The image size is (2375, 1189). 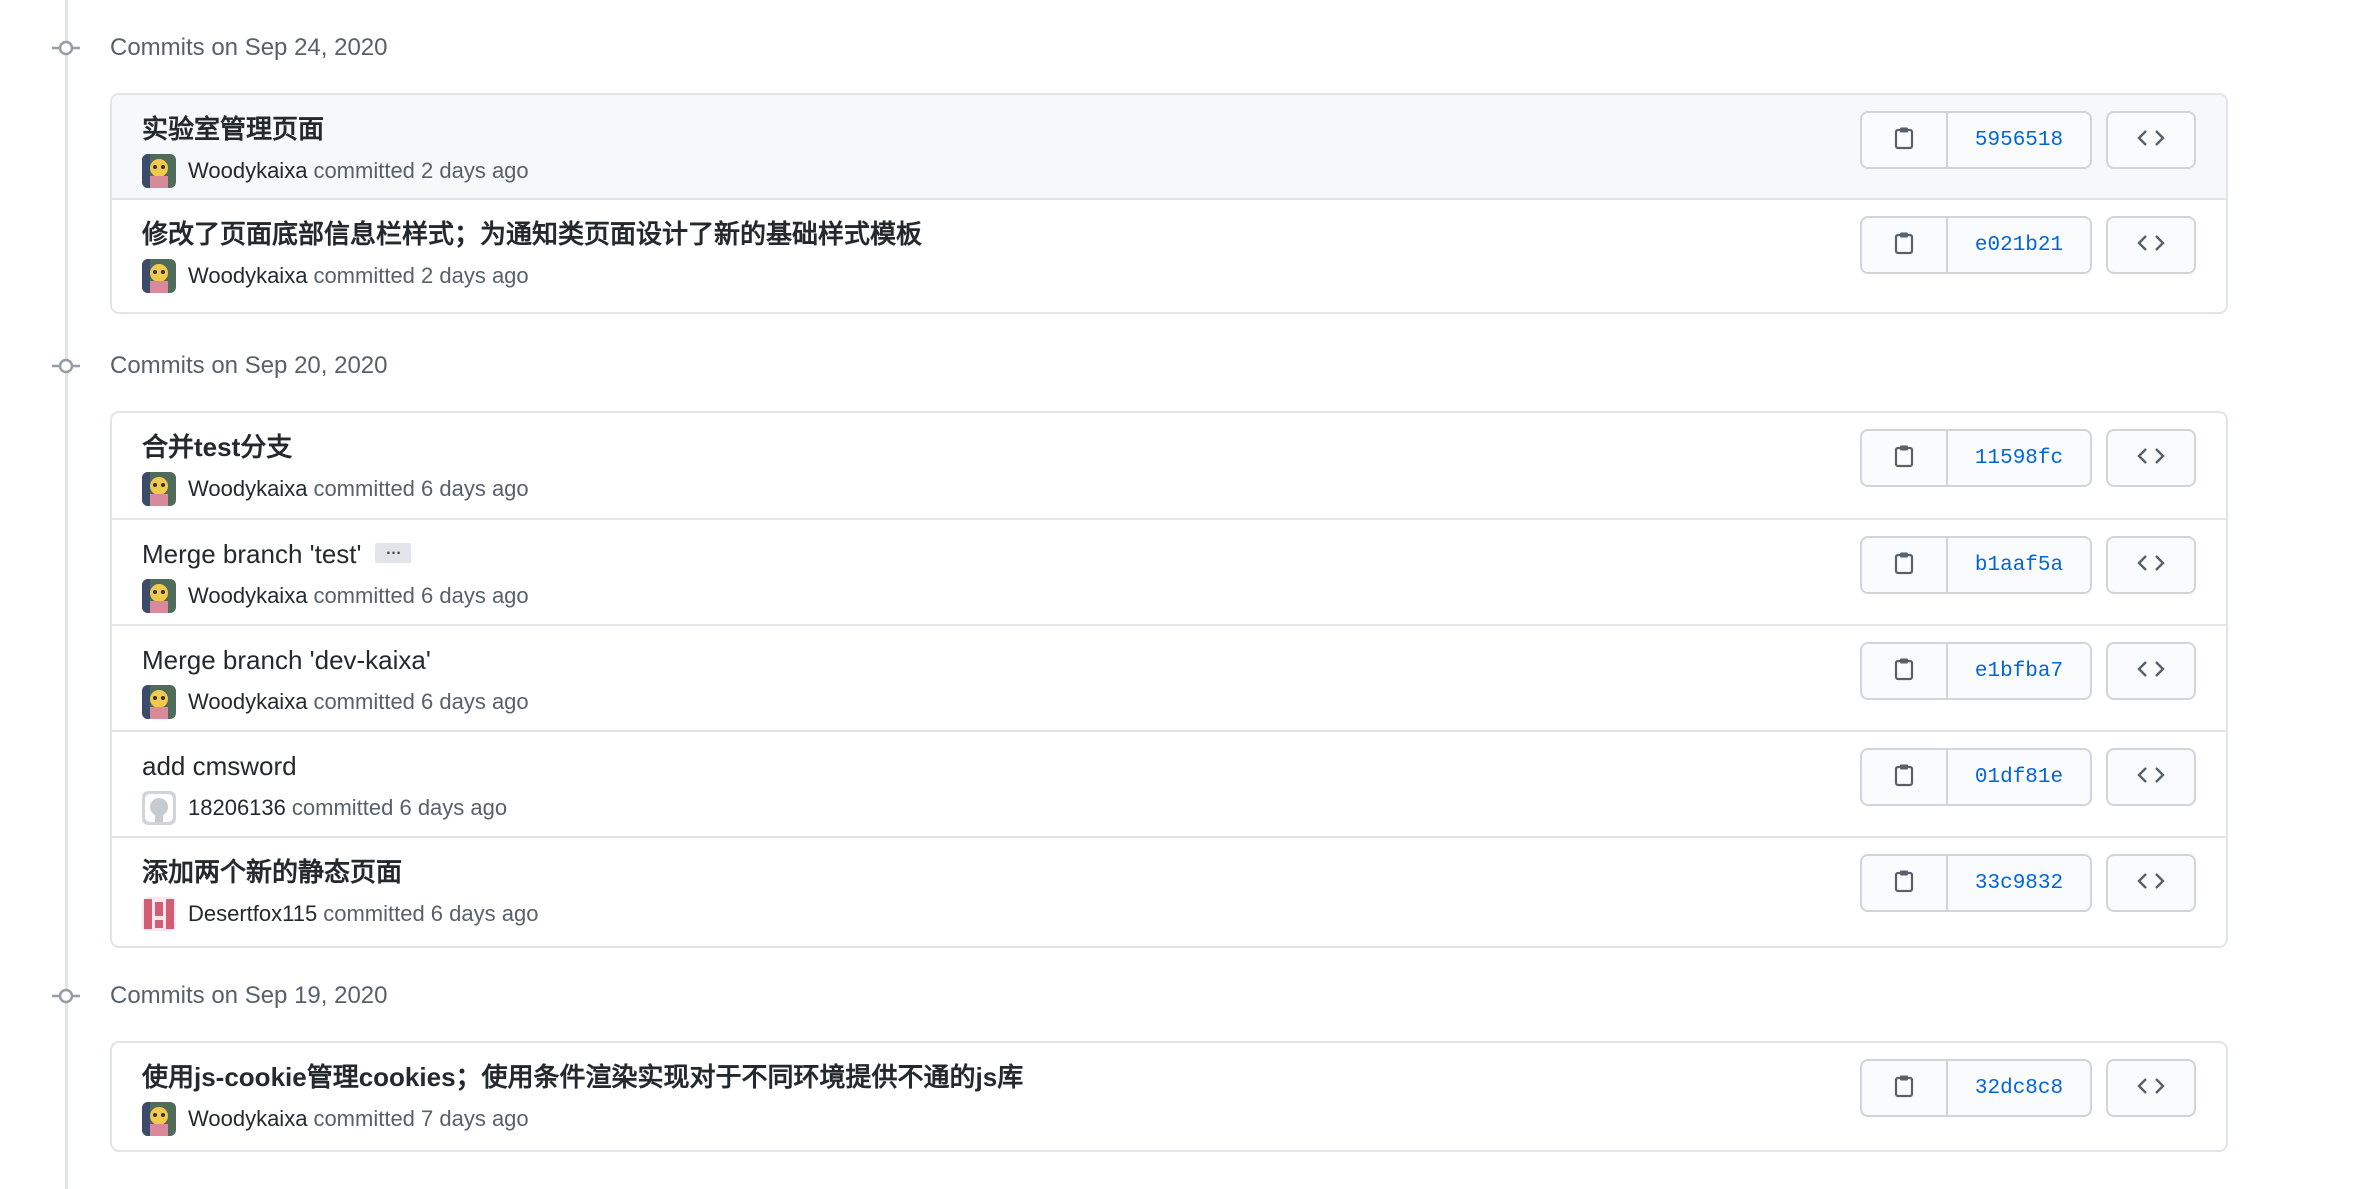 I want to click on commit-sha-link: e021b21, so click(x=2019, y=245).